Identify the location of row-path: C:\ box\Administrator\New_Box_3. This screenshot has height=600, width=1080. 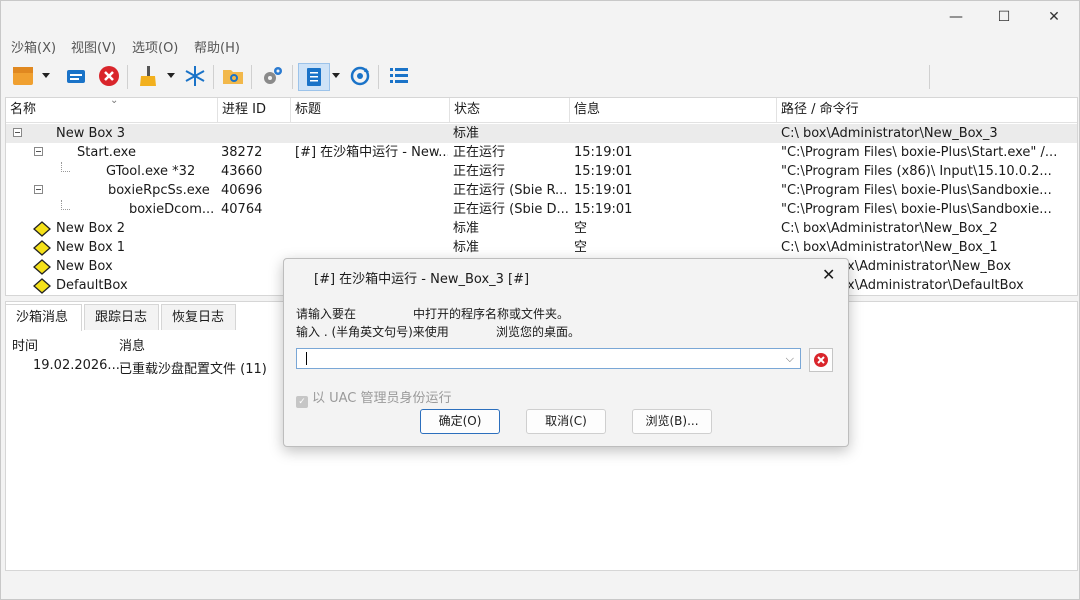
(889, 133).